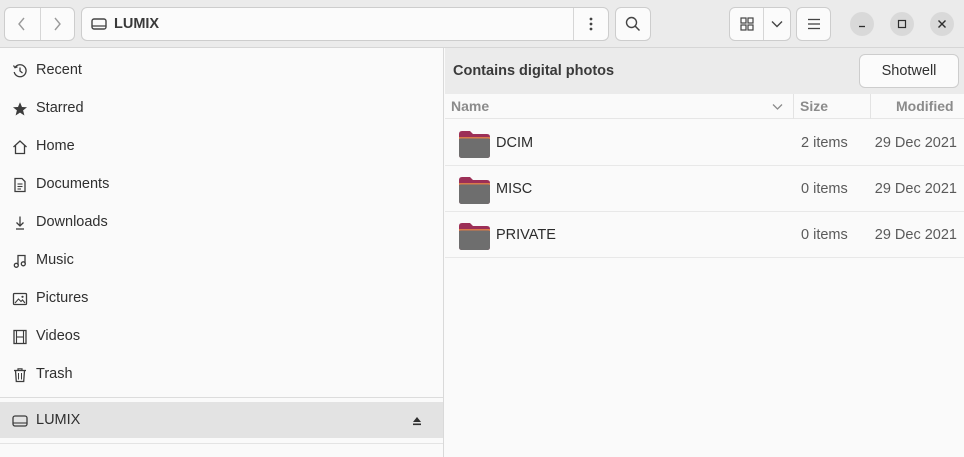 The width and height of the screenshot is (964, 457). I want to click on sidebar-item-starred: Starred, so click(221, 108).